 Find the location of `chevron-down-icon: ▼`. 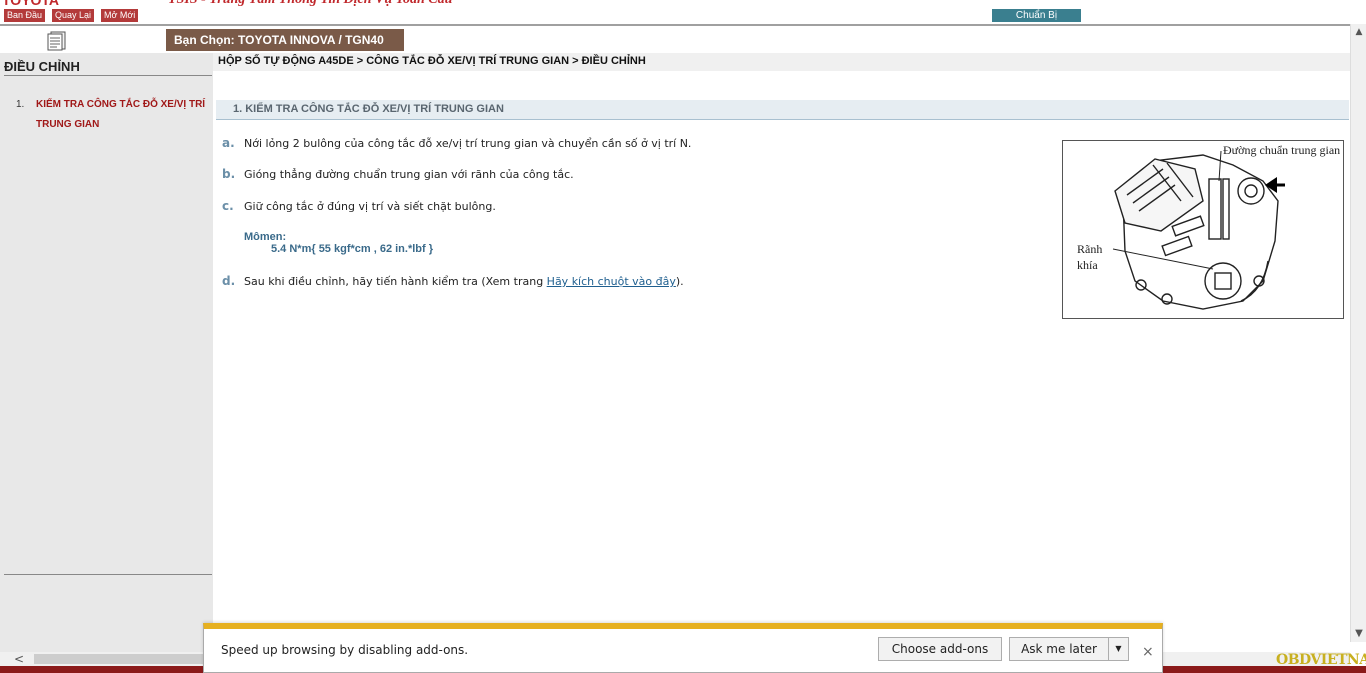

chevron-down-icon: ▼ is located at coordinates (1119, 649).